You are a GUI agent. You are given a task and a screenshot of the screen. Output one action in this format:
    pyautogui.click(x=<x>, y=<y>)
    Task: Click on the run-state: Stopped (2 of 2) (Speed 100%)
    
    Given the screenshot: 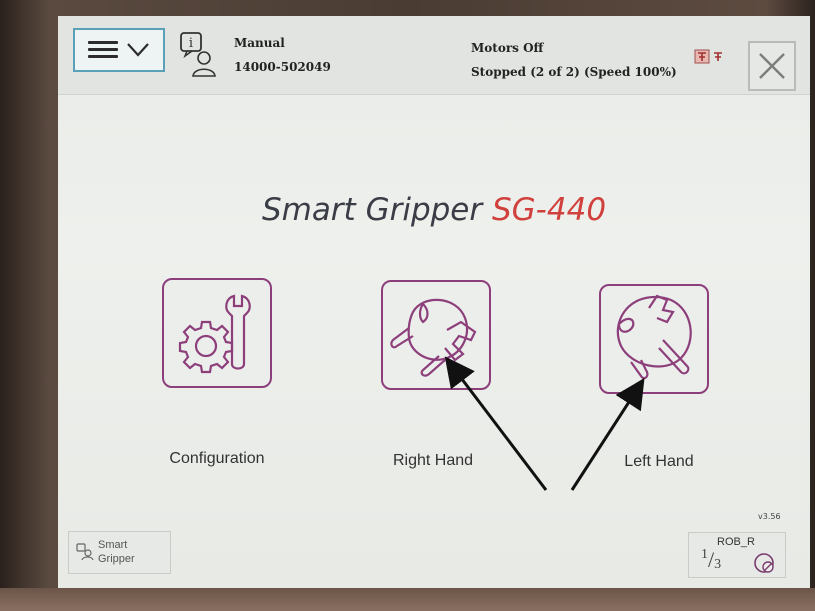 What is the action you would take?
    pyautogui.click(x=574, y=72)
    